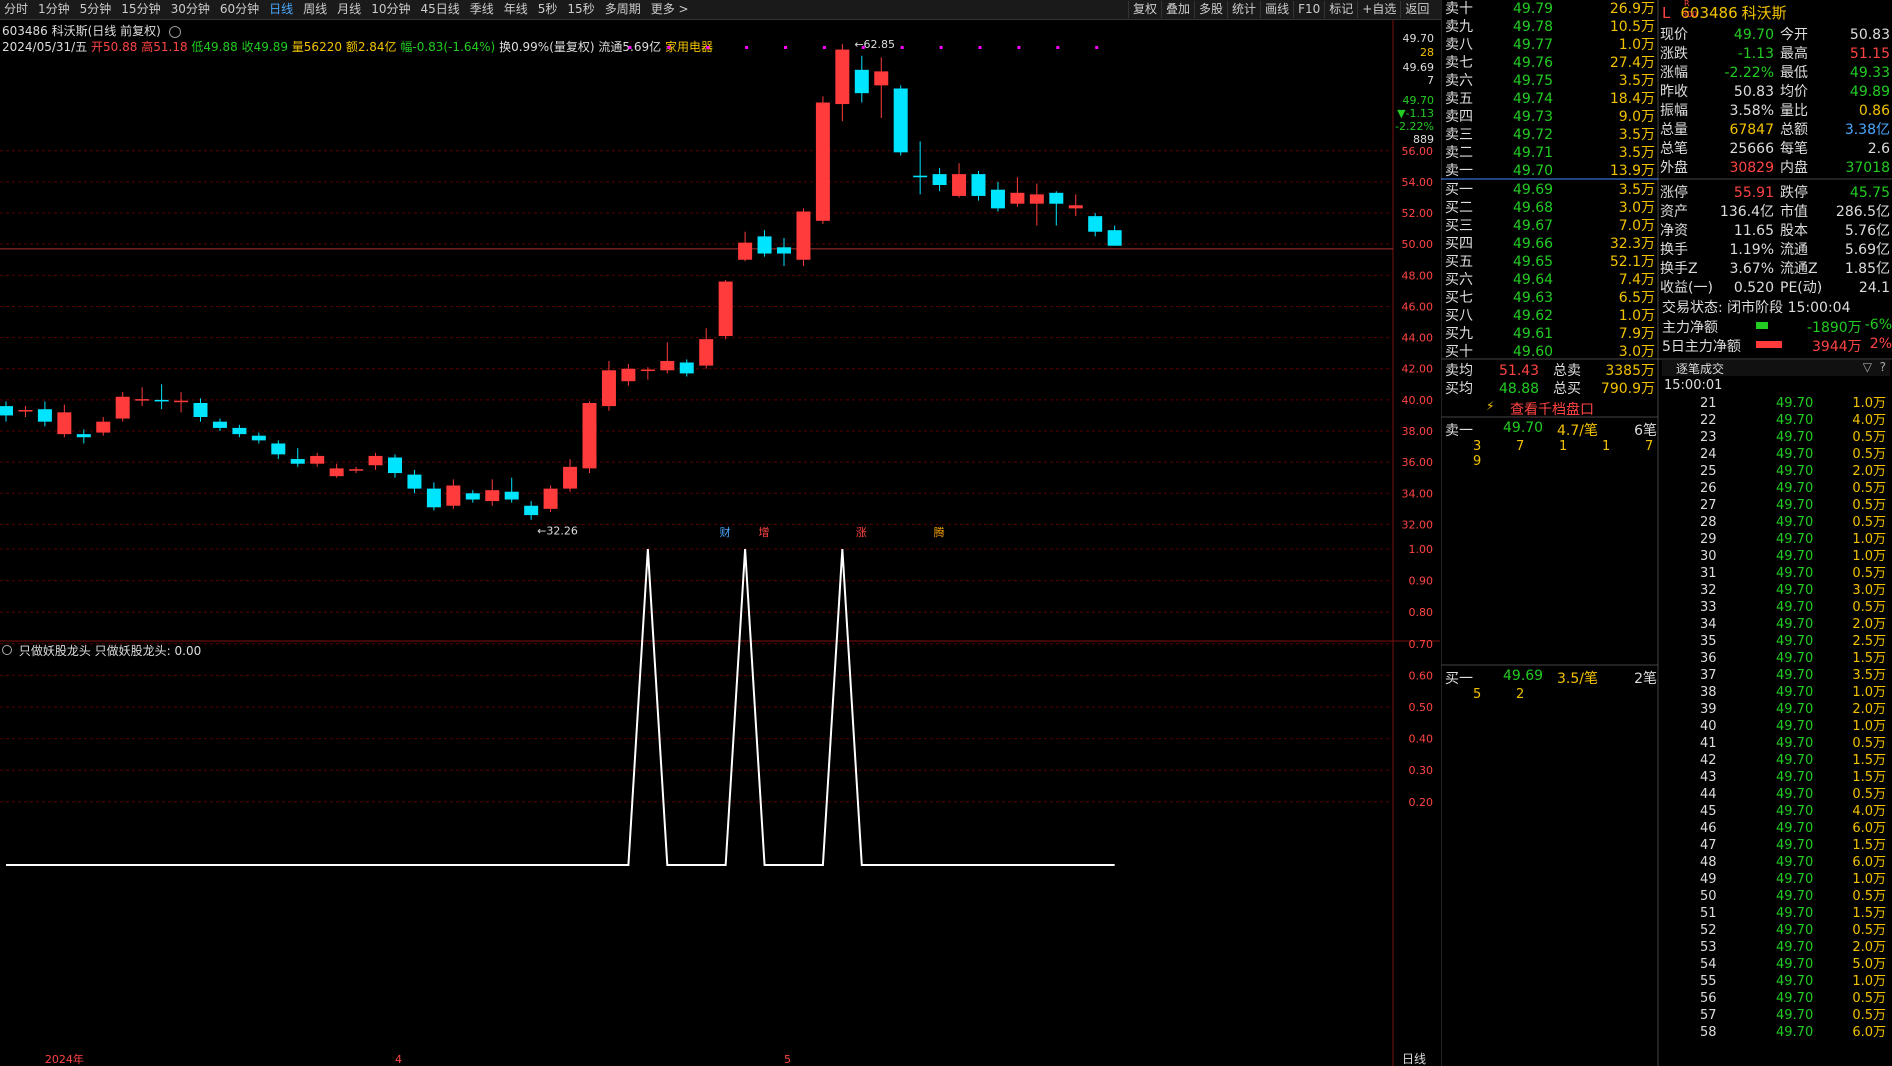  What do you see at coordinates (1378, 9) in the screenshot?
I see `tool-button: +自选` at bounding box center [1378, 9].